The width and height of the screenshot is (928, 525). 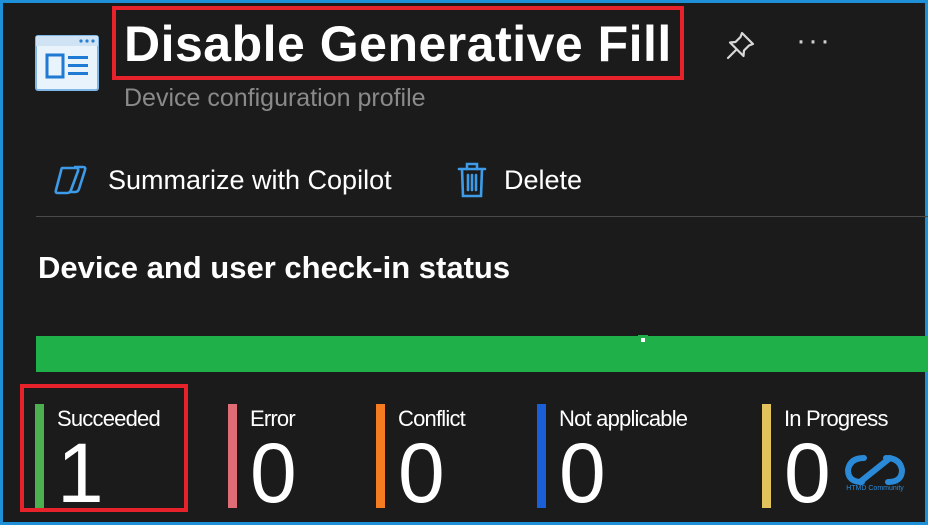 I want to click on succeeded-highlight-box, so click(x=104, y=448).